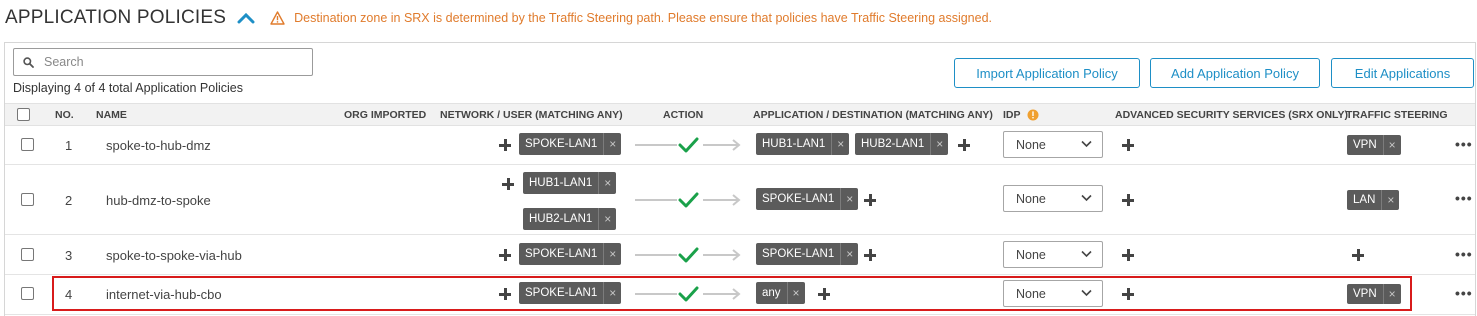 This screenshot has height=316, width=1477. Describe the element at coordinates (803, 144) in the screenshot. I see `application-tag: HUB1-LAN1 ×` at that location.